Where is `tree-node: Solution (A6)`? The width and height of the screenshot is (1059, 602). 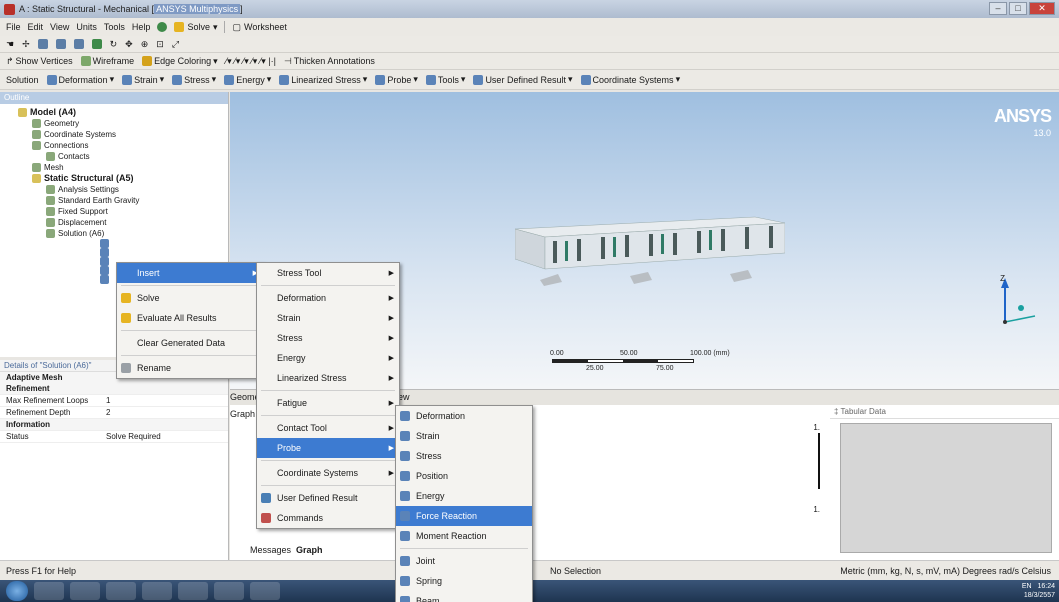 tree-node: Solution (A6) is located at coordinates (114, 233).